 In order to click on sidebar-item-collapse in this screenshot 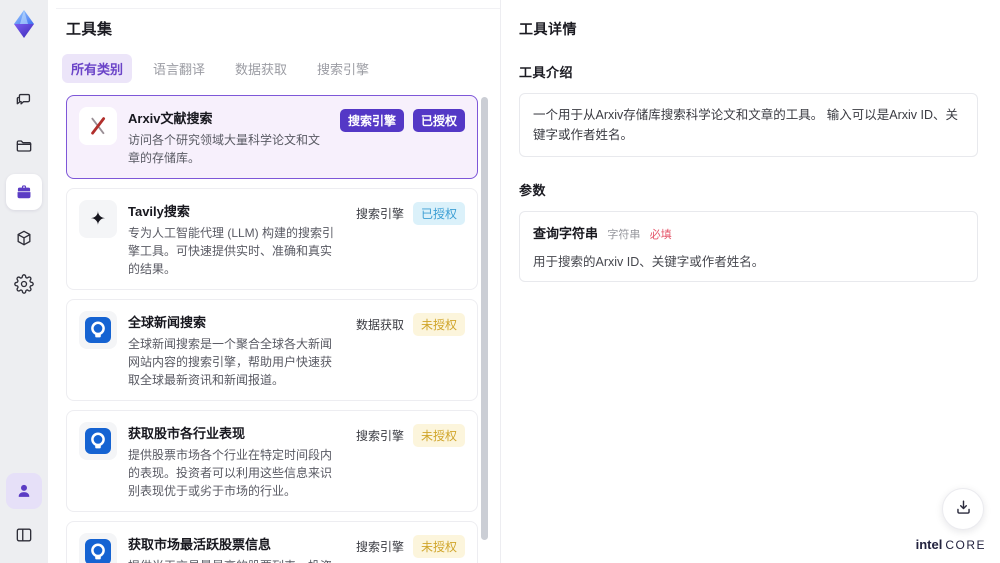, I will do `click(24, 535)`.